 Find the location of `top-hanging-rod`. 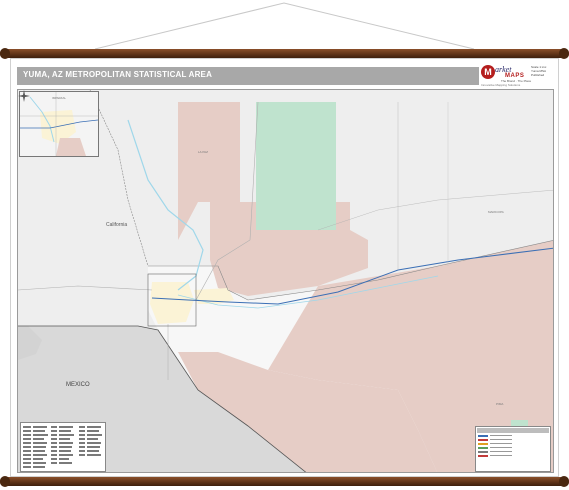

top-hanging-rod is located at coordinates (284, 53).